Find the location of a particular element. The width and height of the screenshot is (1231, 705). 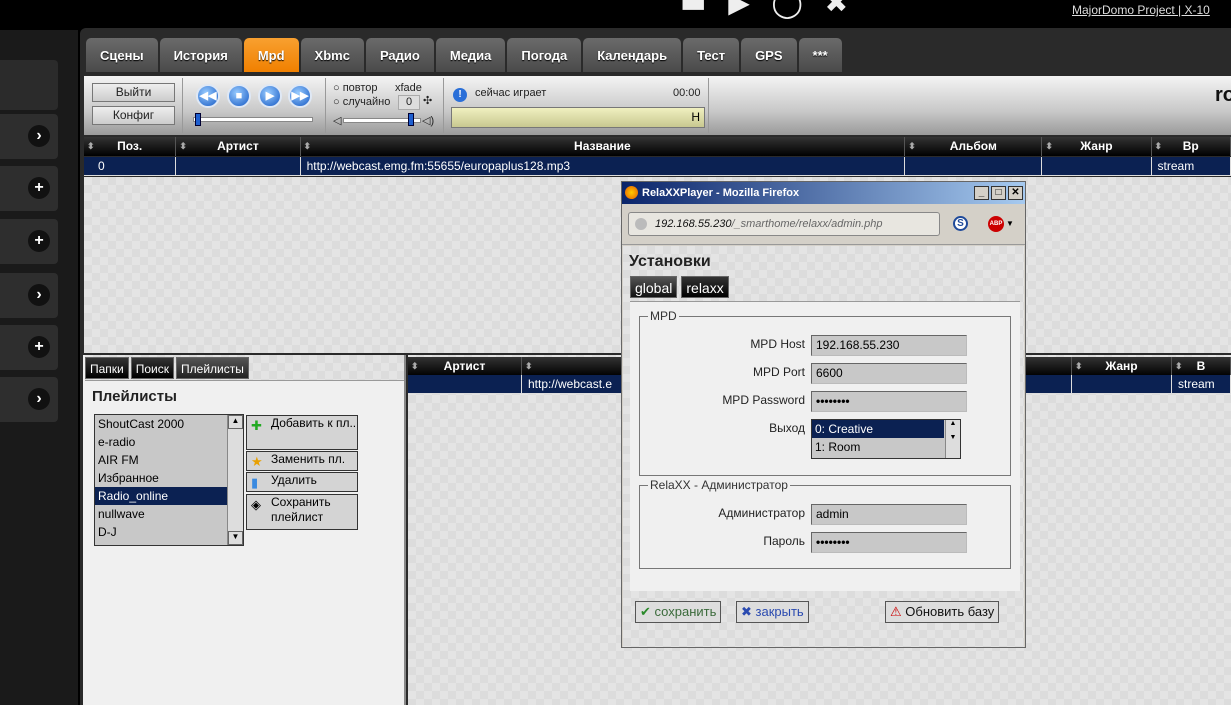

mpd-host-input: 192.168.55.230 is located at coordinates (889, 345).